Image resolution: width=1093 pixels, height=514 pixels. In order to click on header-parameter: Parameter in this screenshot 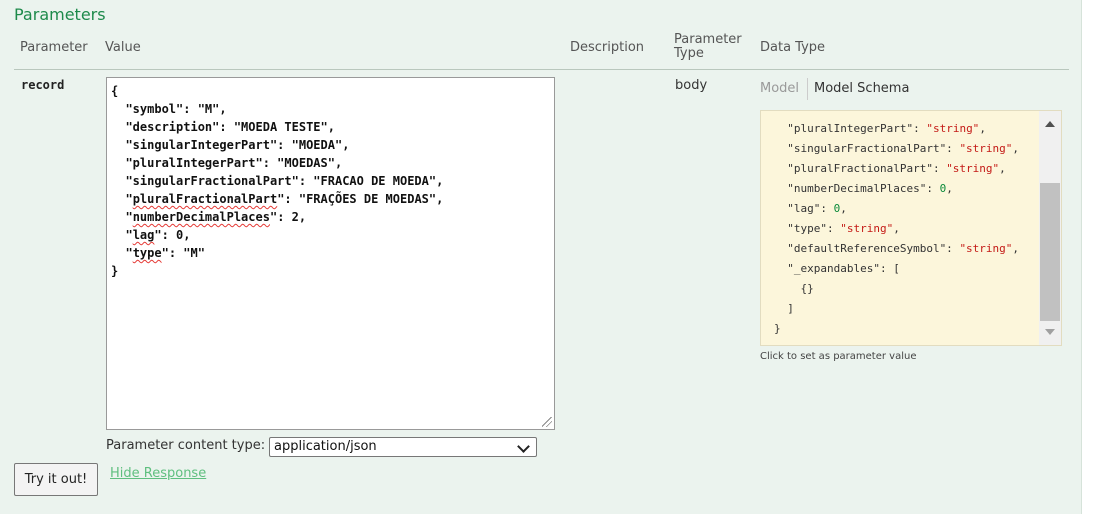, I will do `click(54, 47)`.